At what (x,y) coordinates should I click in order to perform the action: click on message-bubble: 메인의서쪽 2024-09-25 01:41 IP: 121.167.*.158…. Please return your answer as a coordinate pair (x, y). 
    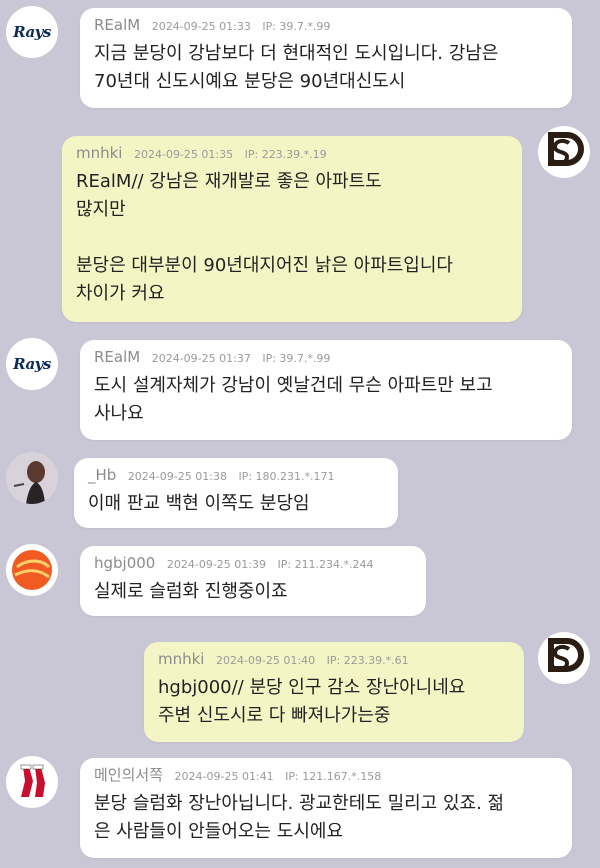
    Looking at the image, I should click on (326, 808).